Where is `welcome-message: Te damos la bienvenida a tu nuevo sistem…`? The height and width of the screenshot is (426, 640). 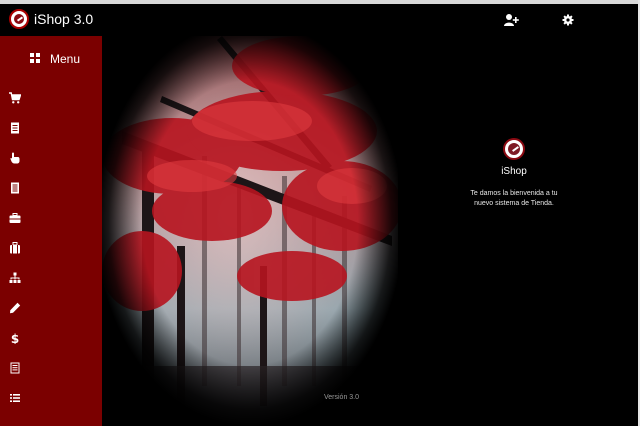
welcome-message: Te damos la bienvenida a tu nuevo sistem… is located at coordinates (514, 199).